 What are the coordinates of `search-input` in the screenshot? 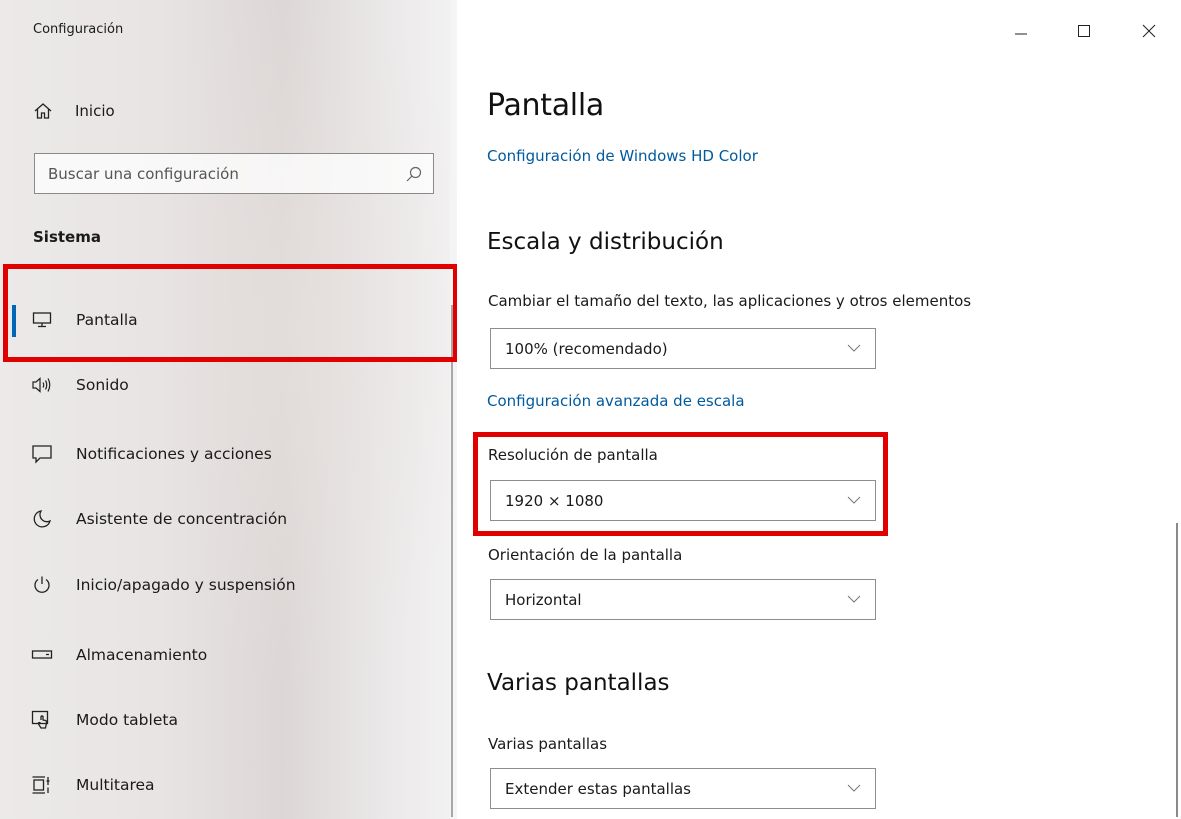 It's located at (226, 173).